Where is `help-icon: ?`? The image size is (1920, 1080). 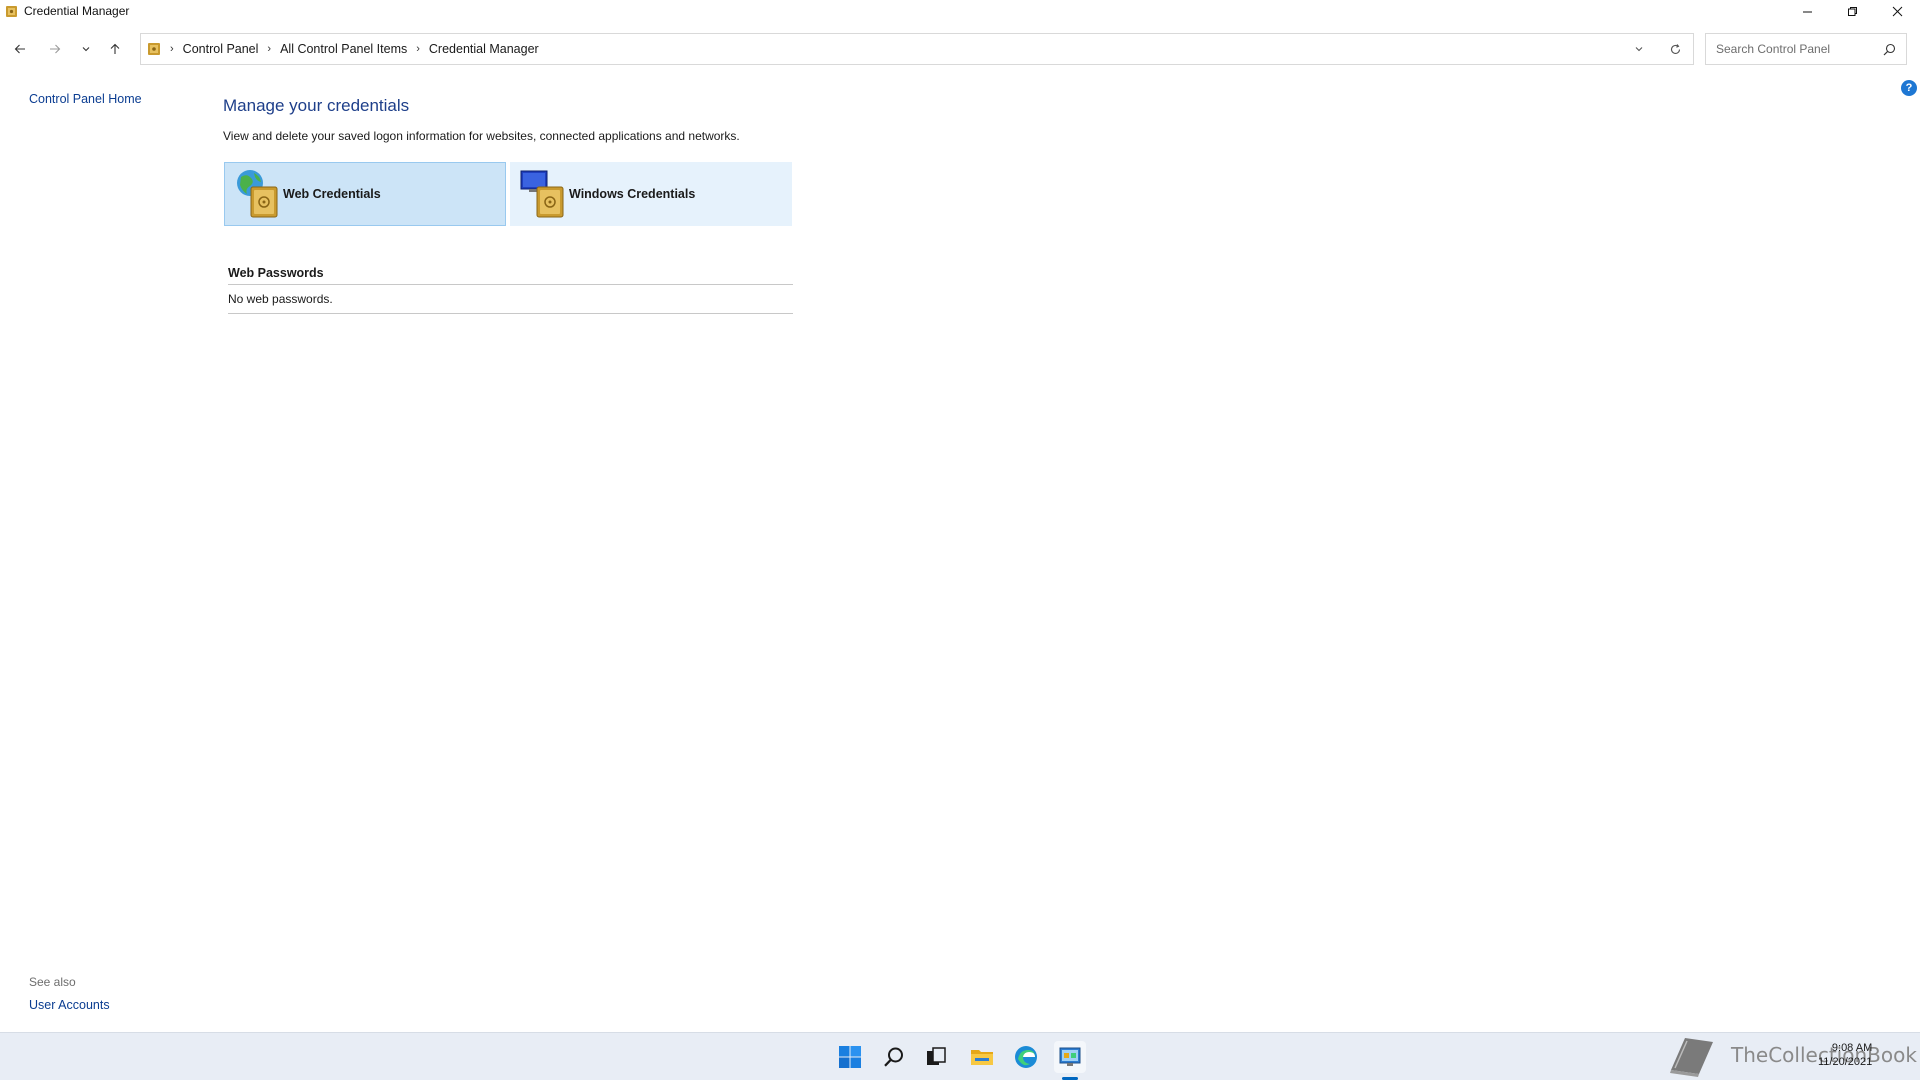
help-icon: ? is located at coordinates (1909, 88).